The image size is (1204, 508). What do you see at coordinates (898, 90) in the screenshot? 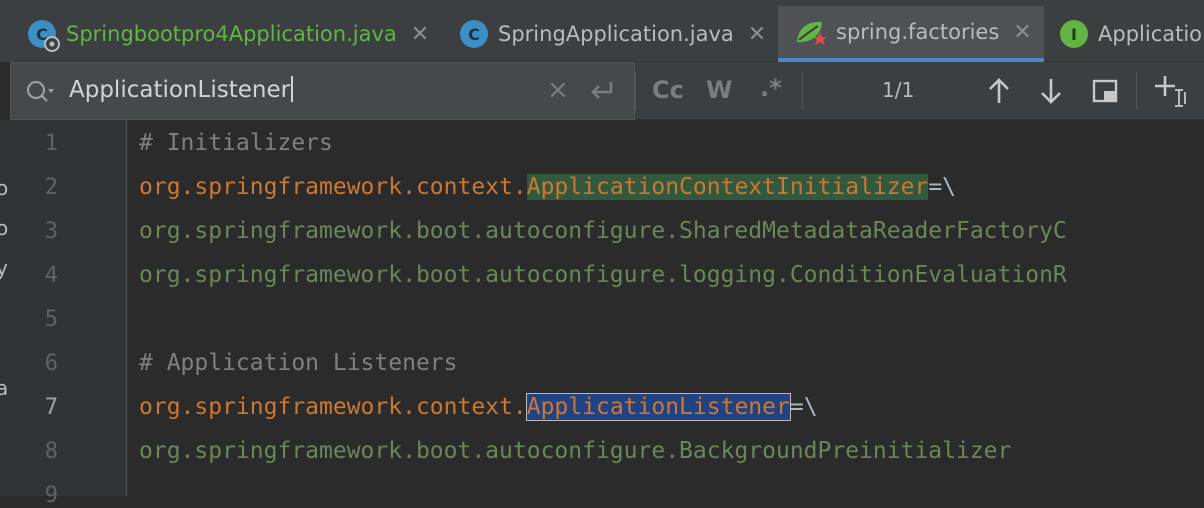
I see `match-counter: 1/1` at bounding box center [898, 90].